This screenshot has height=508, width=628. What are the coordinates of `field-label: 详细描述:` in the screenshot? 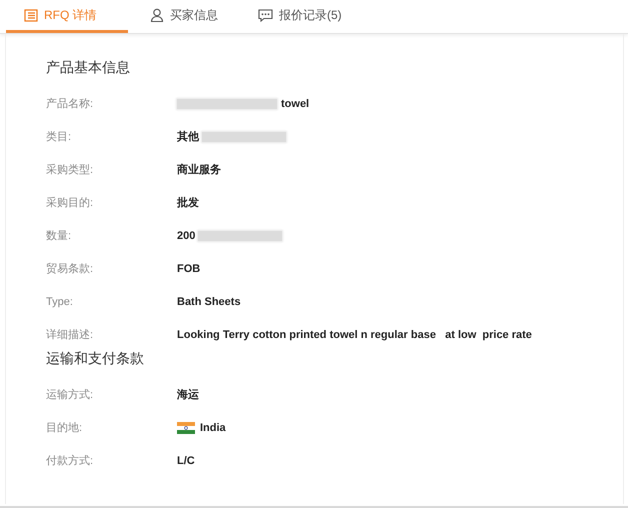 It's located at (70, 335).